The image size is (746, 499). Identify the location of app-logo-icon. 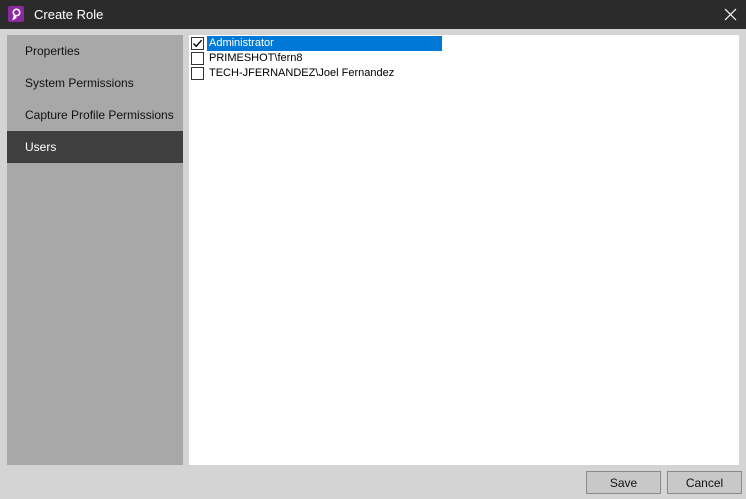
(16, 14).